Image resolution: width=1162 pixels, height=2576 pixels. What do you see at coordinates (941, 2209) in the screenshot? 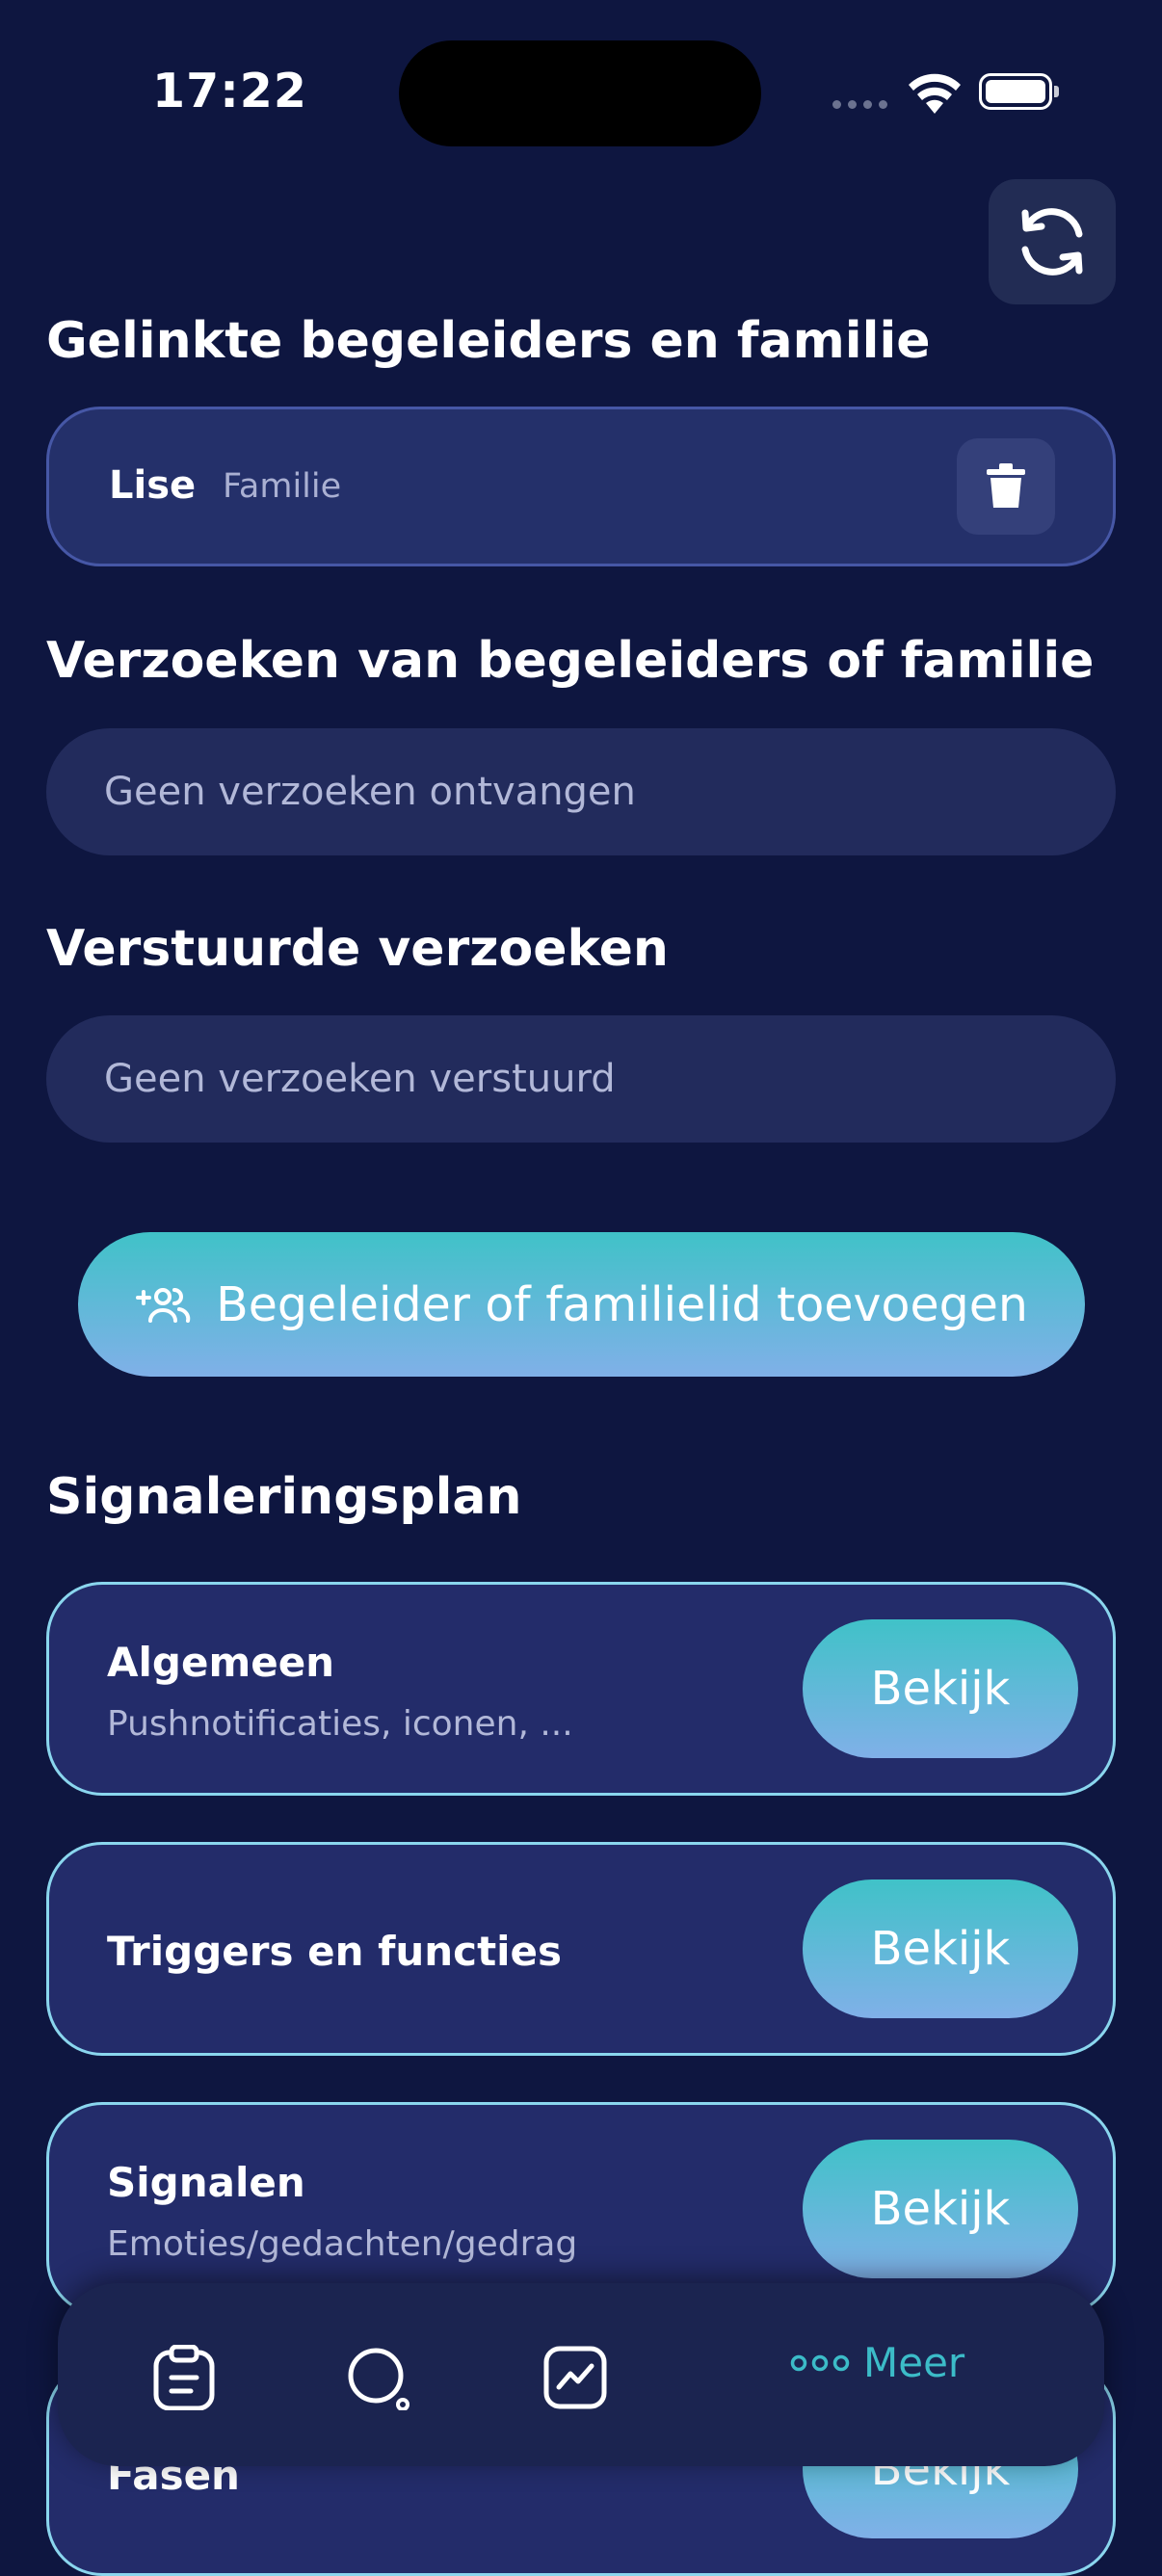
I see `view-signalen-button: Bekijk` at bounding box center [941, 2209].